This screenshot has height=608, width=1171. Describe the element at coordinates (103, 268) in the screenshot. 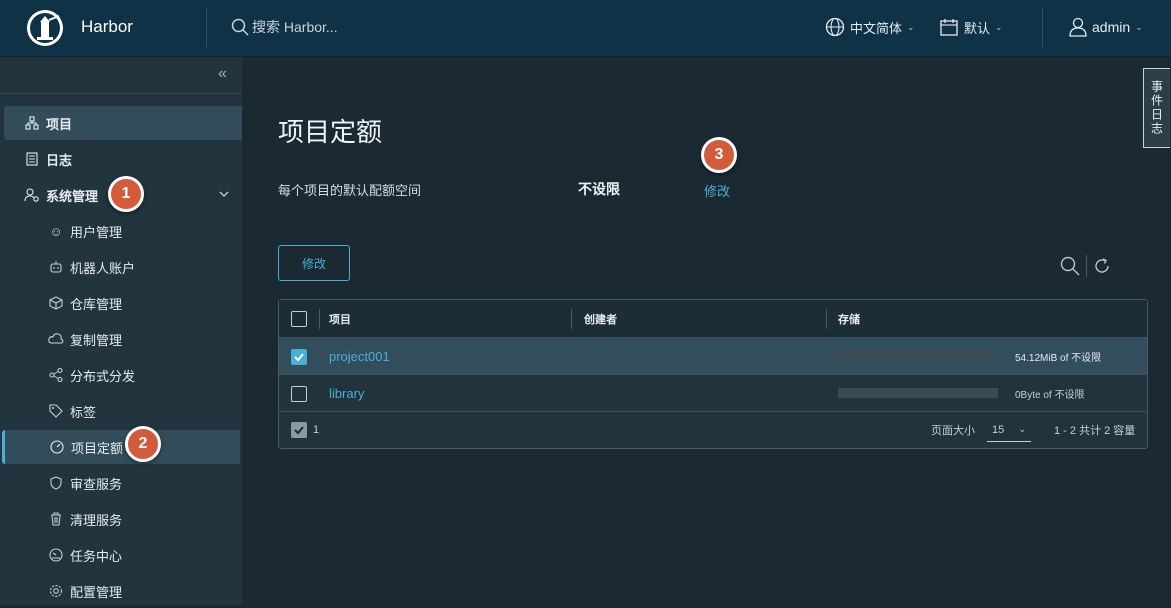

I see `sidebar-item-label: 机器人账户` at that location.